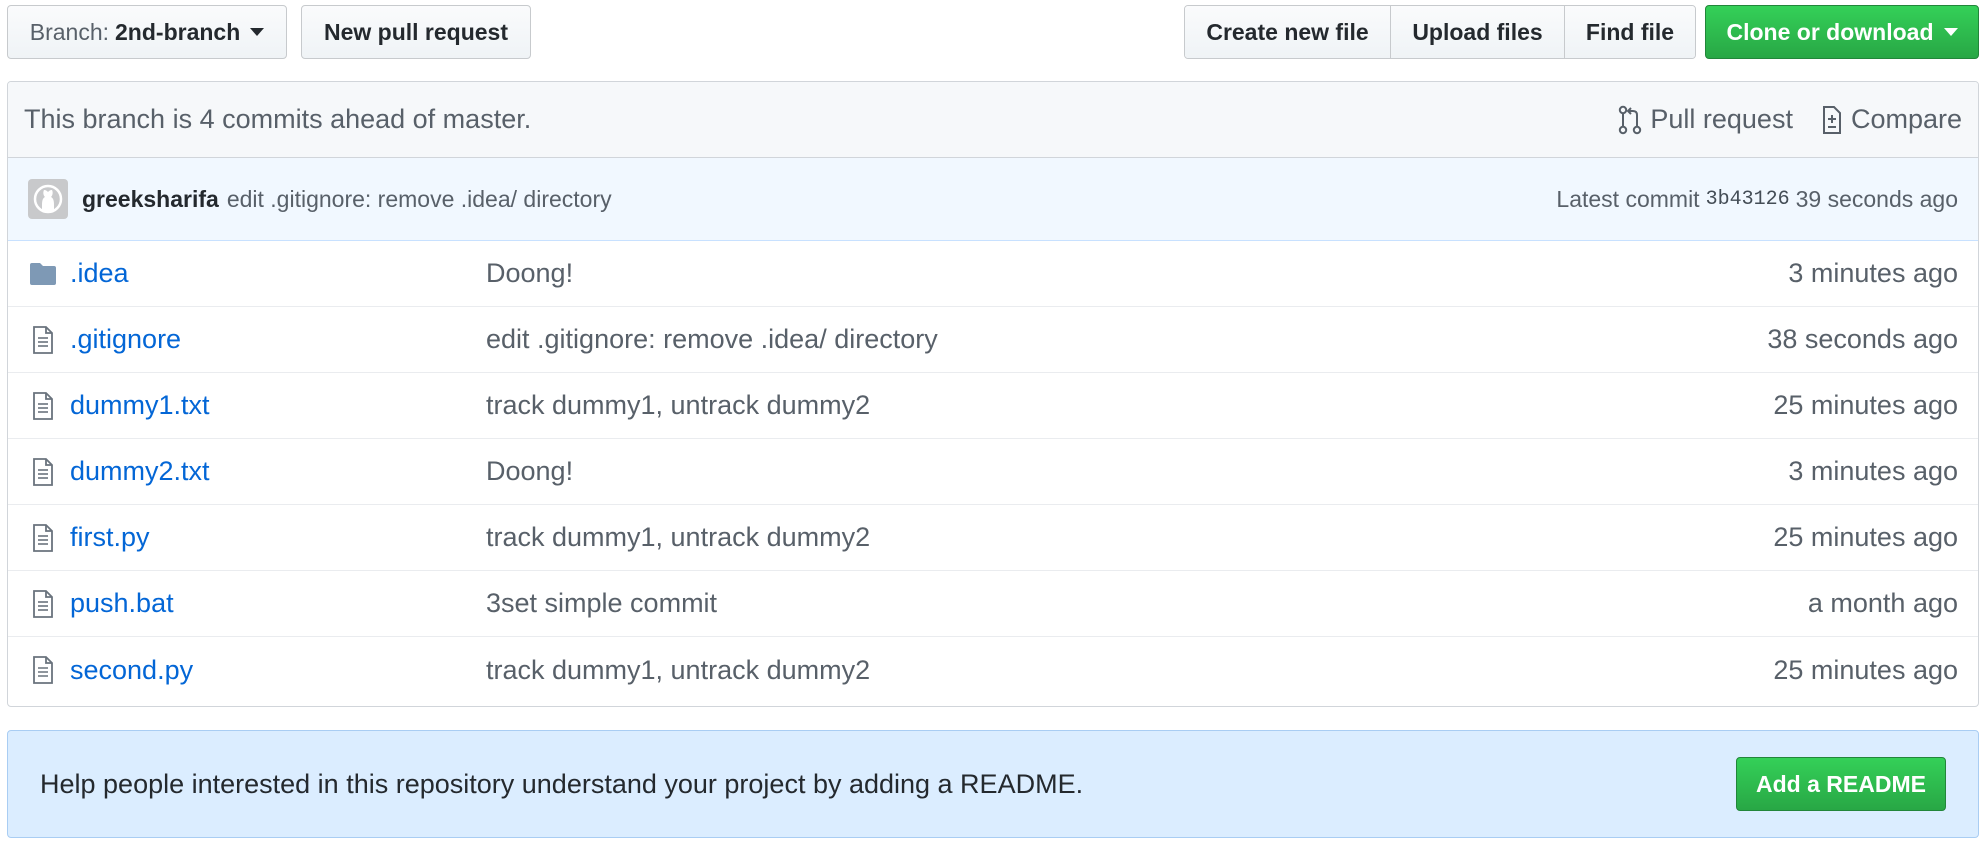 The height and width of the screenshot is (864, 1986). I want to click on new-pull-request-button: New pull request, so click(416, 32).